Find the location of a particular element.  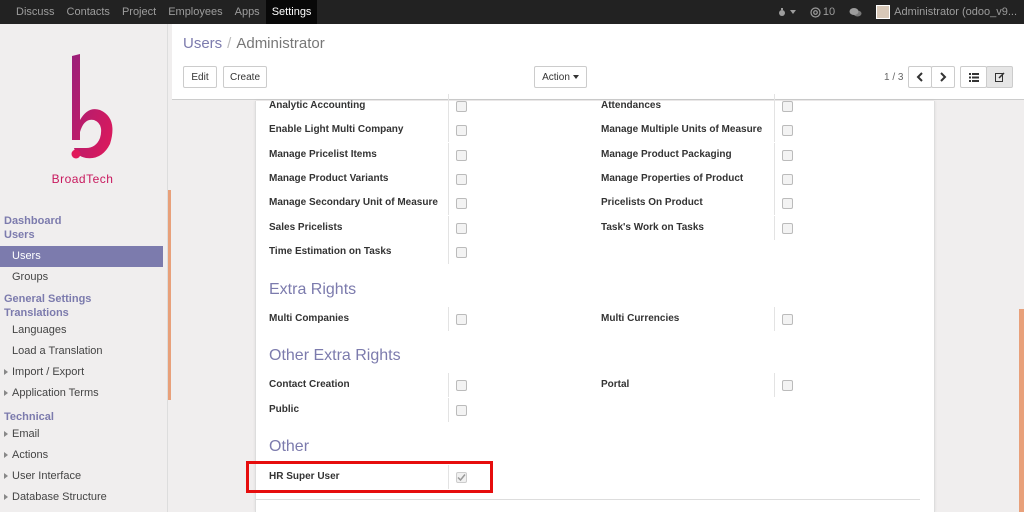

checkbox-portal is located at coordinates (787, 385).